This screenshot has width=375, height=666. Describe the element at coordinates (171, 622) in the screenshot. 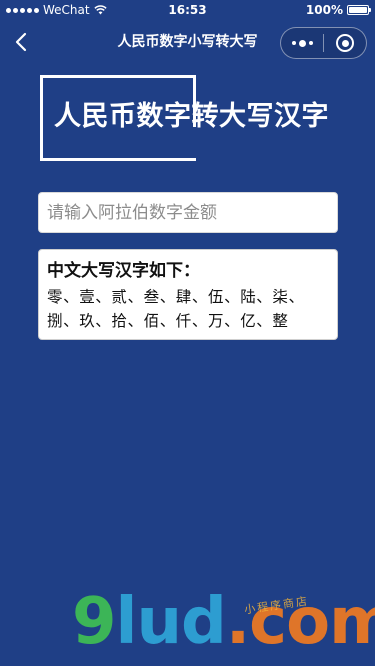

I see `watermark-part-2: lud` at that location.